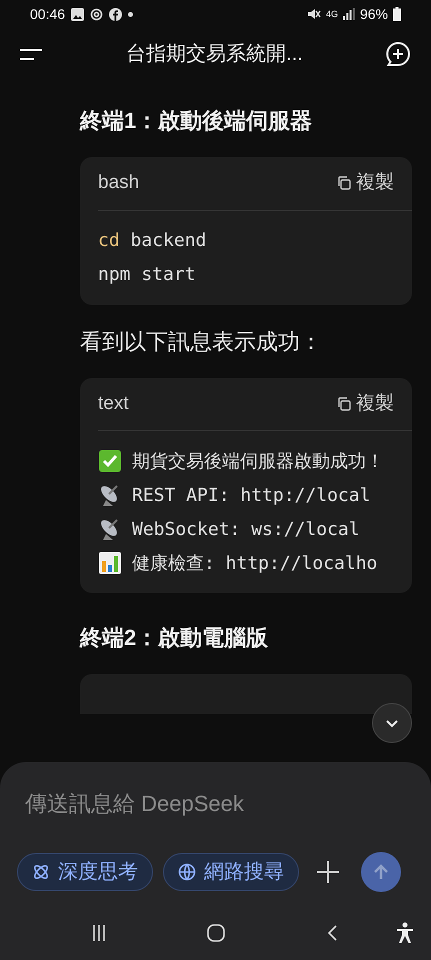 The height and width of the screenshot is (960, 431). I want to click on code-text: WebSocket: ws://local, so click(246, 529).